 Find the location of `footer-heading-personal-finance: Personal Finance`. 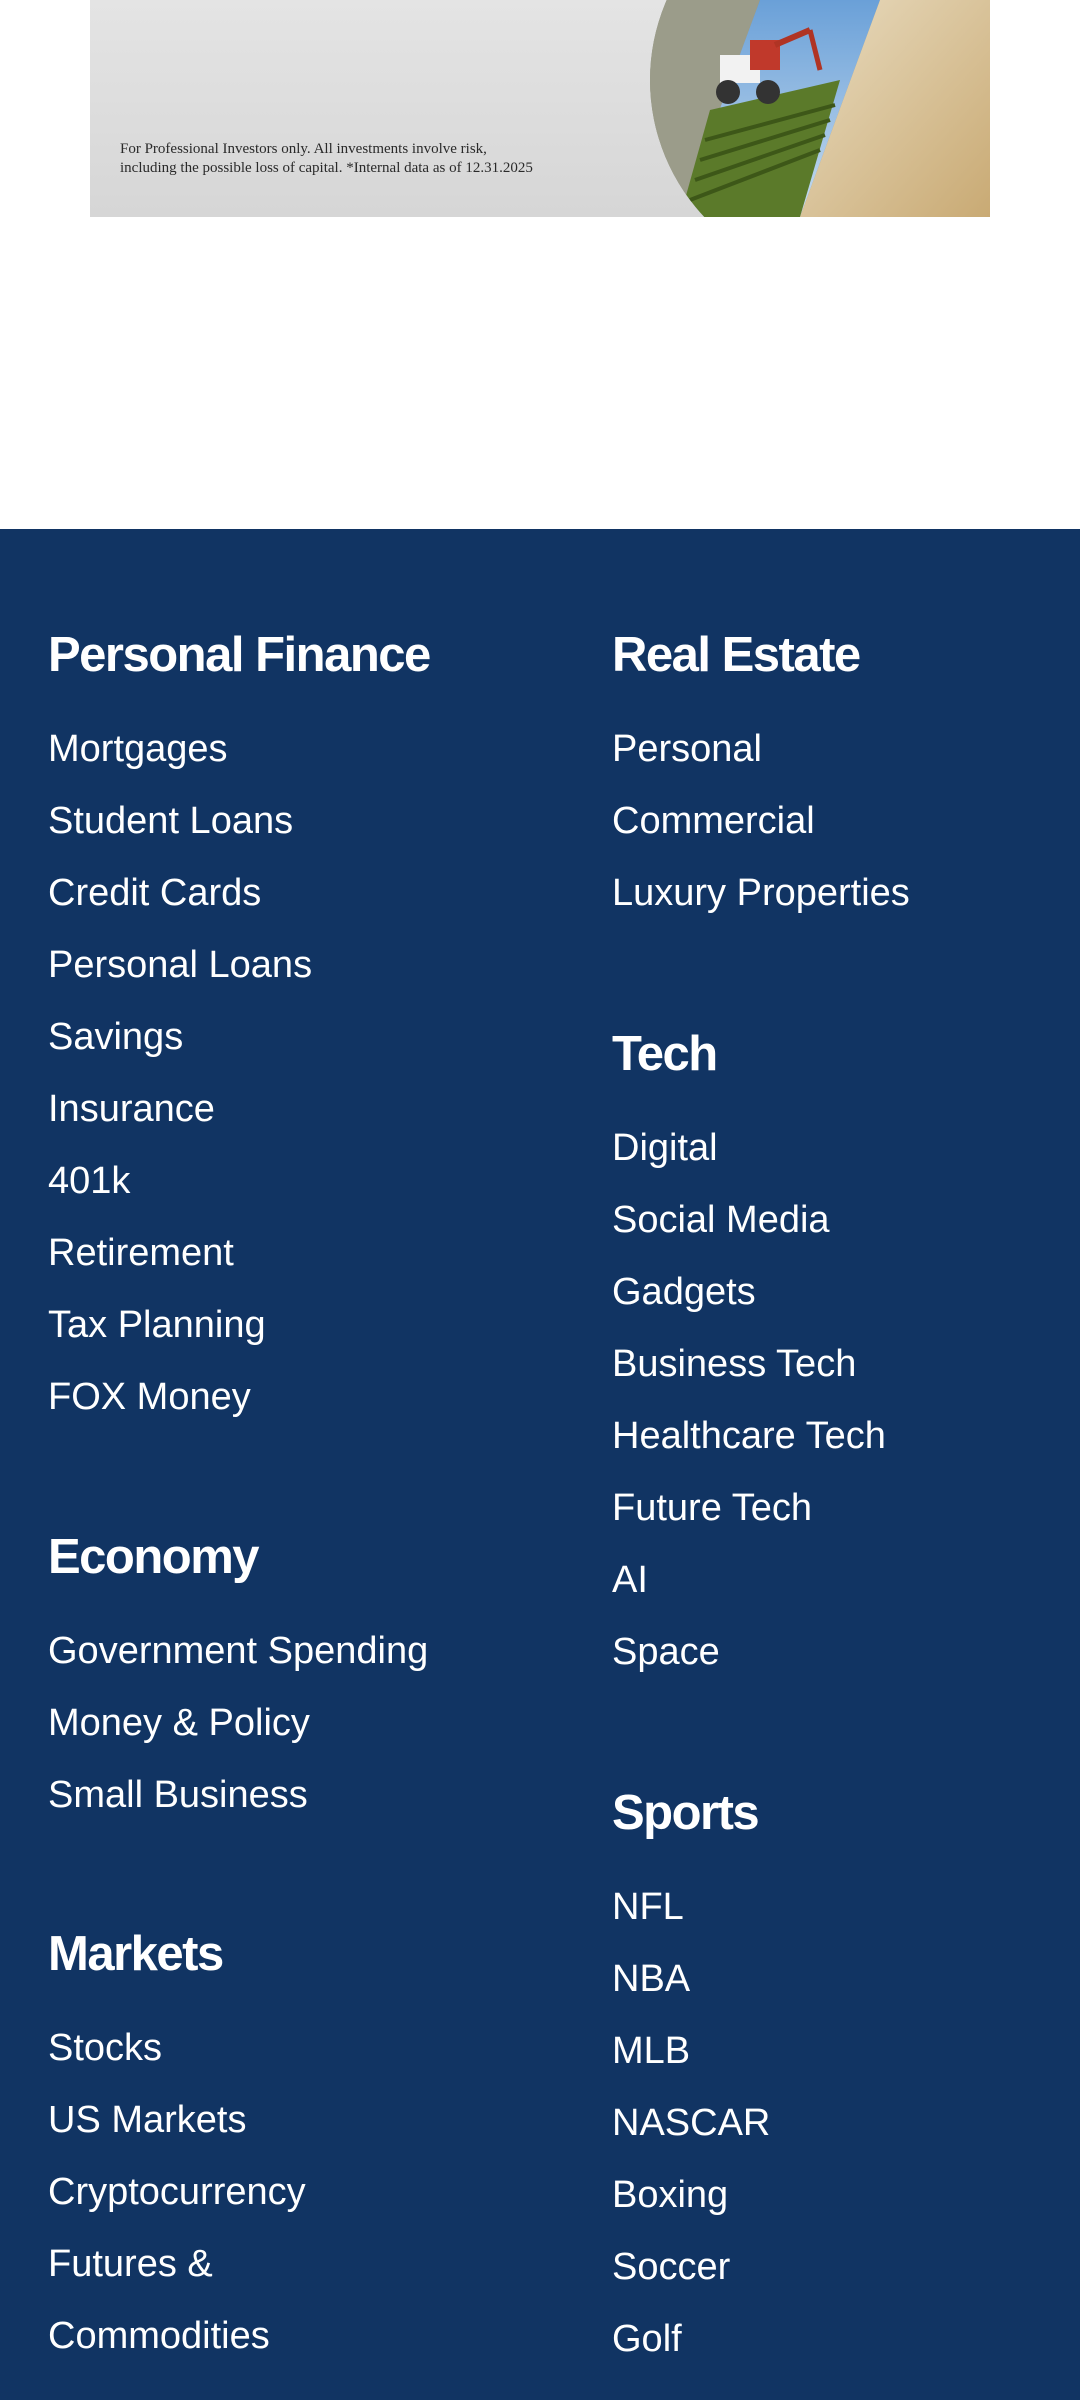

footer-heading-personal-finance: Personal Finance is located at coordinates (308, 655).